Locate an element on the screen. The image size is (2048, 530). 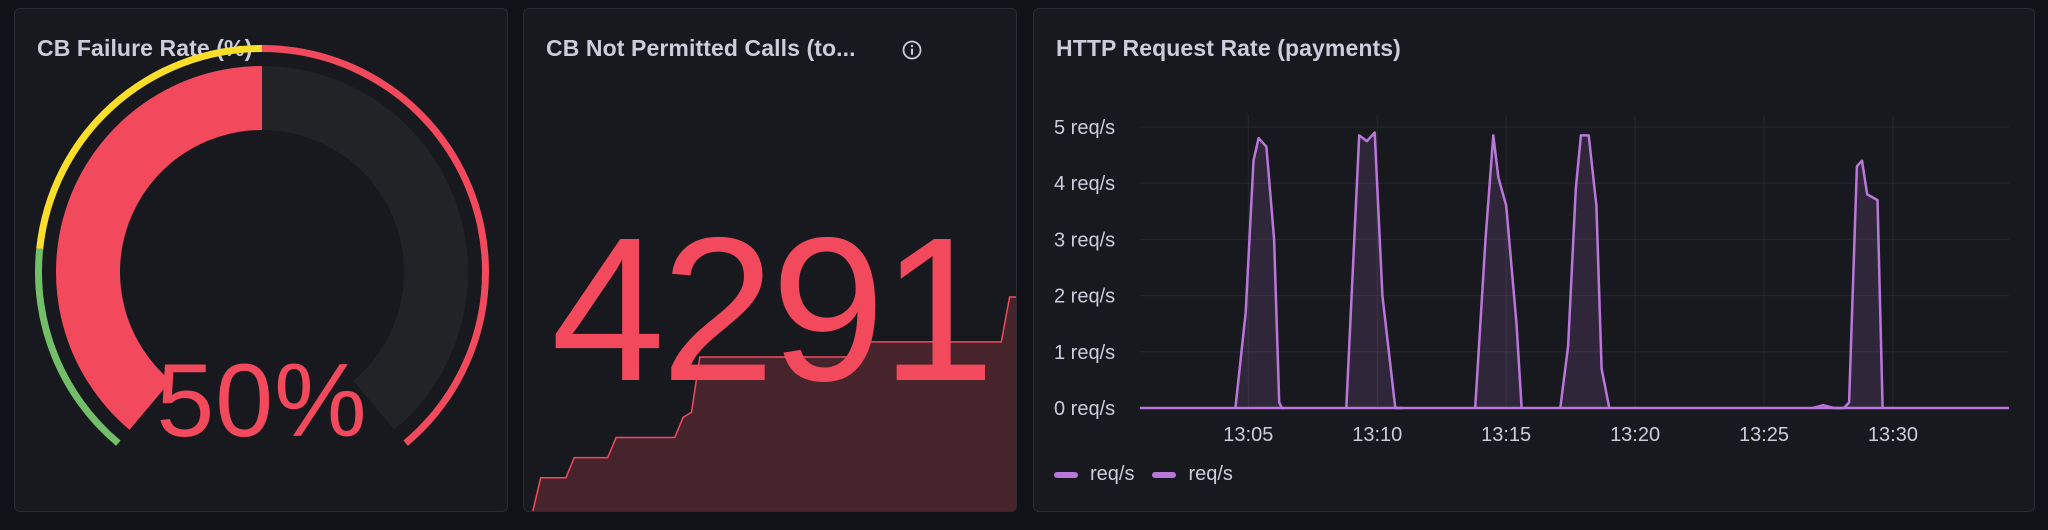
x-tick-label: 13:10 is located at coordinates (1377, 435).